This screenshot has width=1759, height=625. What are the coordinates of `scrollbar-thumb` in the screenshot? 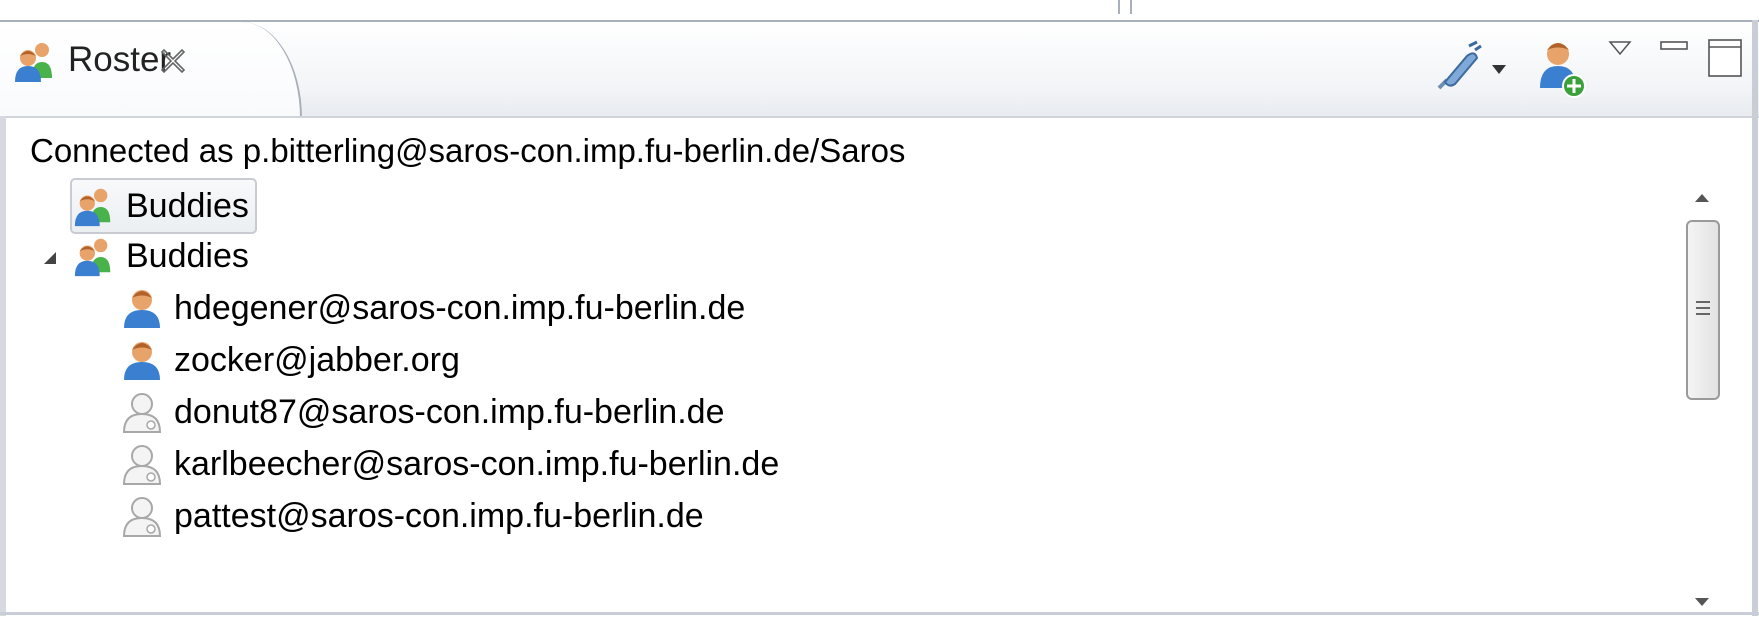 It's located at (1703, 310).